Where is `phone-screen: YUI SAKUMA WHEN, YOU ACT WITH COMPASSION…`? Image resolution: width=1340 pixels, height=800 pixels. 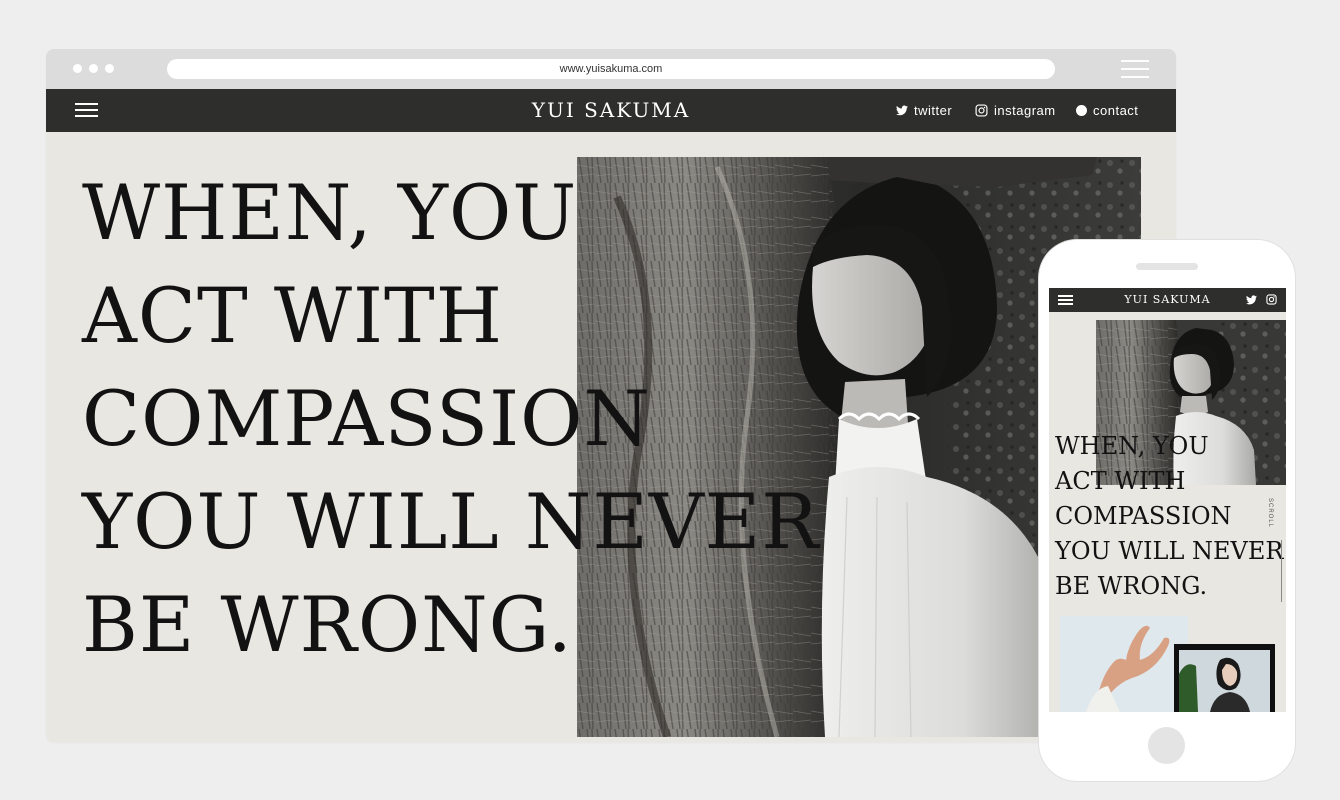 phone-screen: YUI SAKUMA WHEN, YOU ACT WITH COMPASSION… is located at coordinates (1167, 500).